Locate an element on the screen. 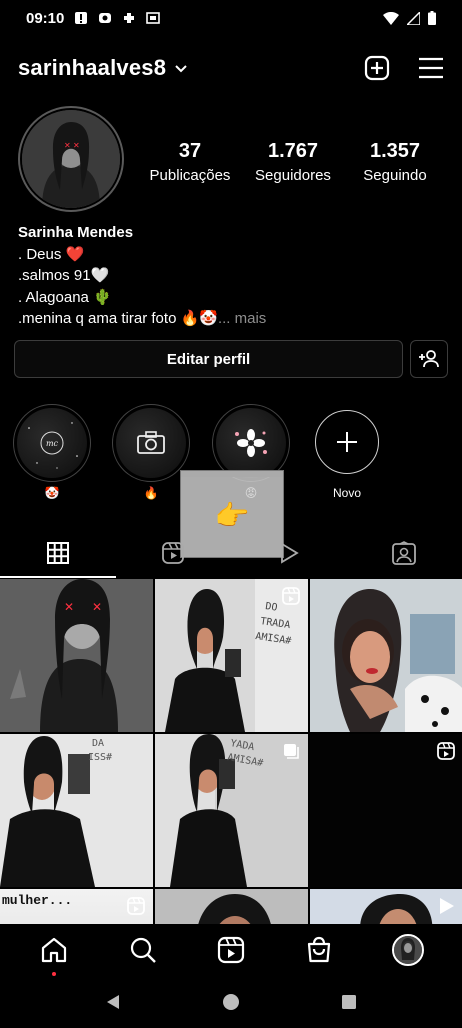 This screenshot has width=462, height=1028. posts-count: 37 is located at coordinates (190, 151).